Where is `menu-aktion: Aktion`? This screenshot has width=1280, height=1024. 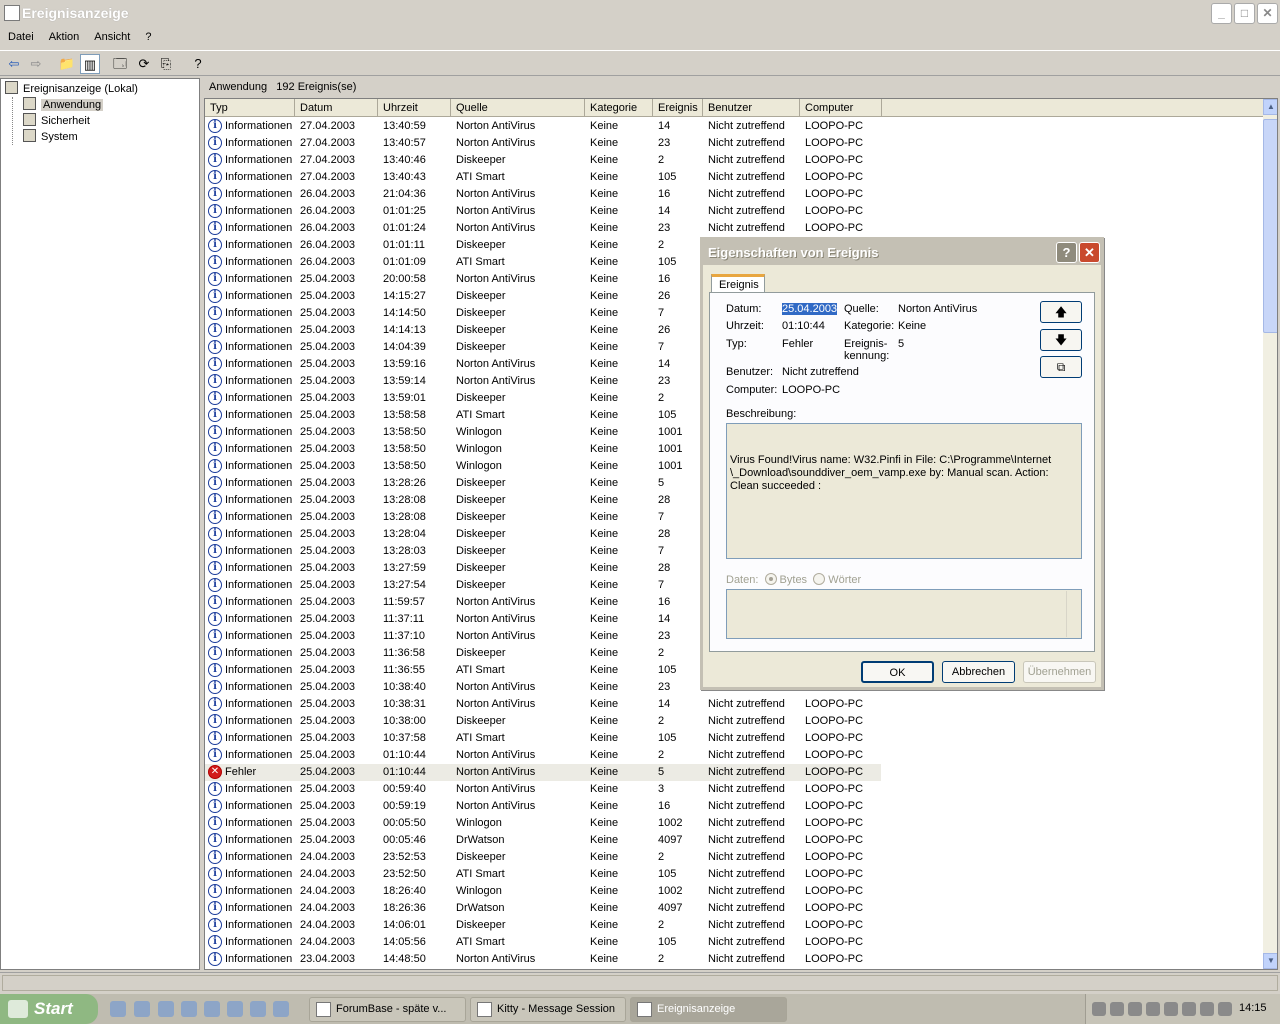 menu-aktion: Aktion is located at coordinates (64, 35).